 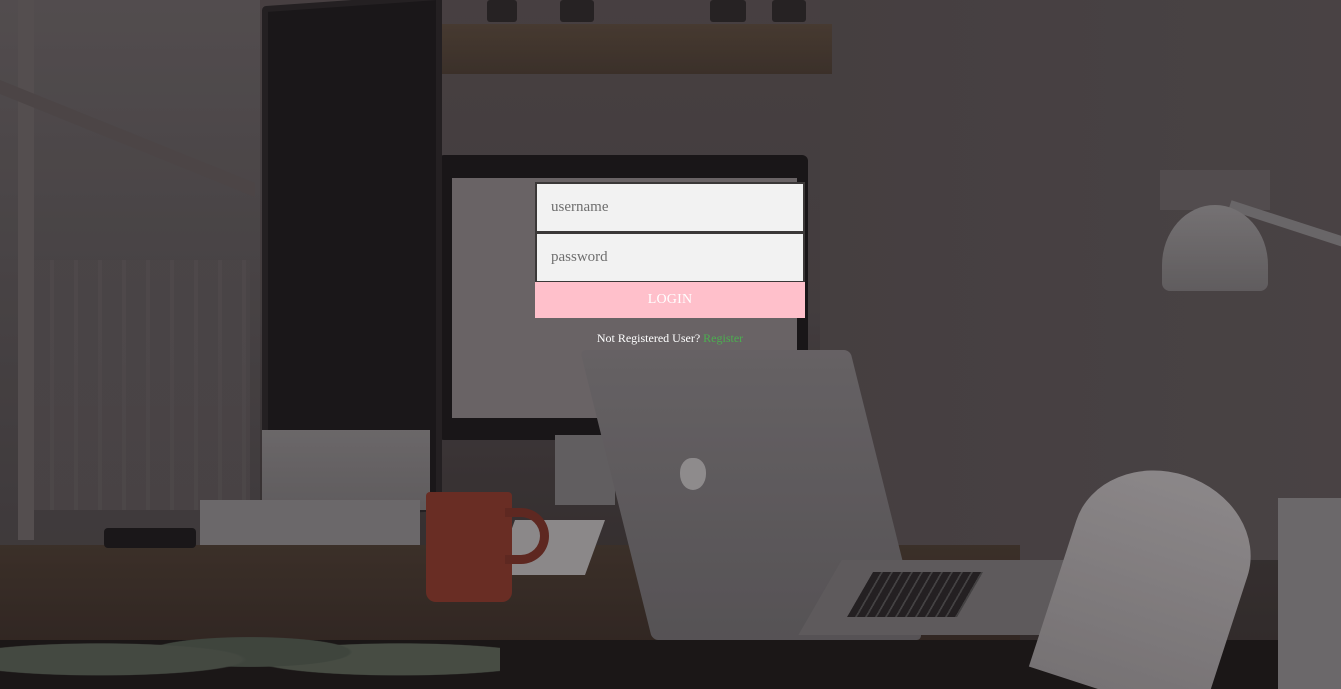 I want to click on login-form: LOGIN Not Registered User? Register, so click(x=670, y=264).